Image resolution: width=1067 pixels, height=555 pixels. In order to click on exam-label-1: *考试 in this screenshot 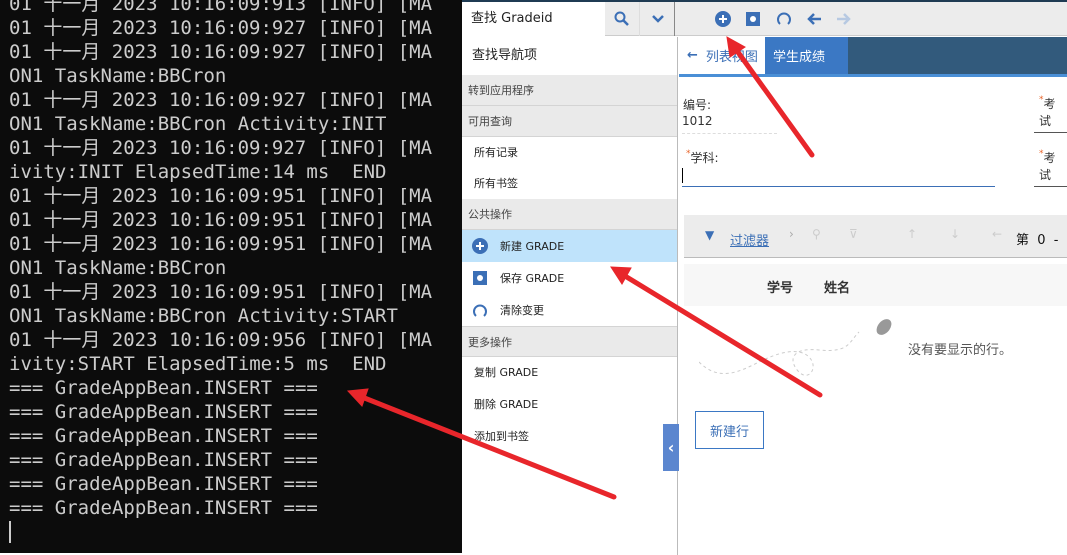, I will do `click(1047, 111)`.